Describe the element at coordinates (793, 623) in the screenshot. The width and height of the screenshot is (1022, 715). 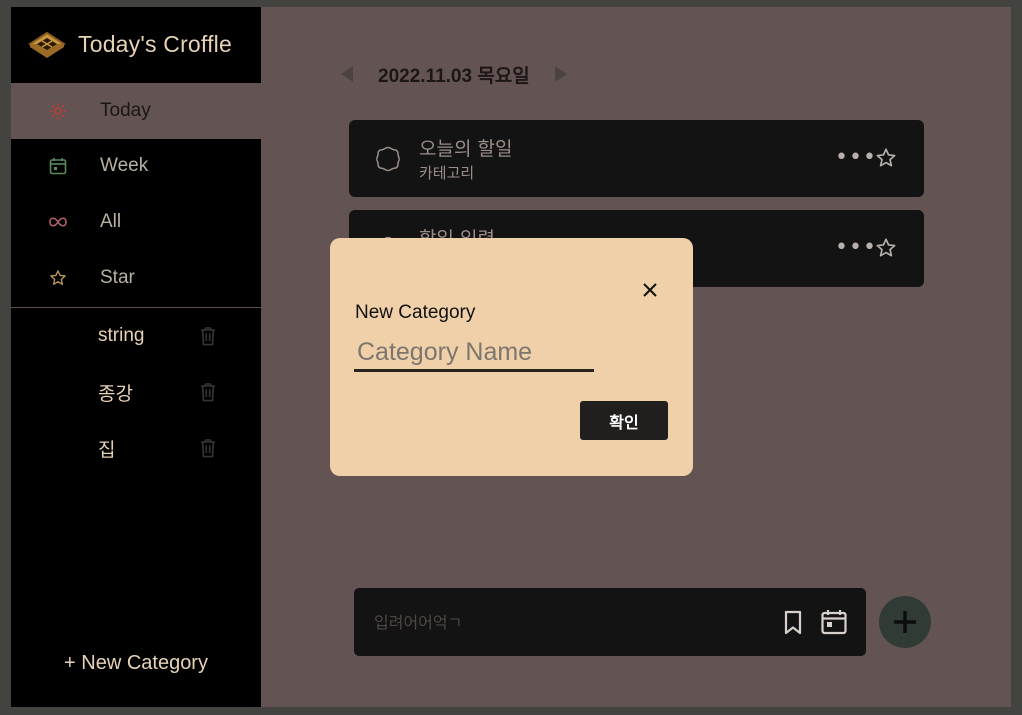
I see `bookmark-icon` at that location.